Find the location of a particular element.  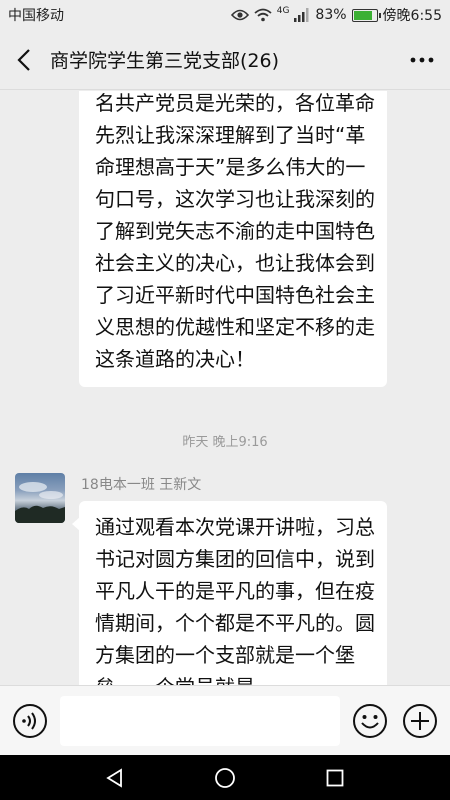

plus-icon is located at coordinates (420, 721).